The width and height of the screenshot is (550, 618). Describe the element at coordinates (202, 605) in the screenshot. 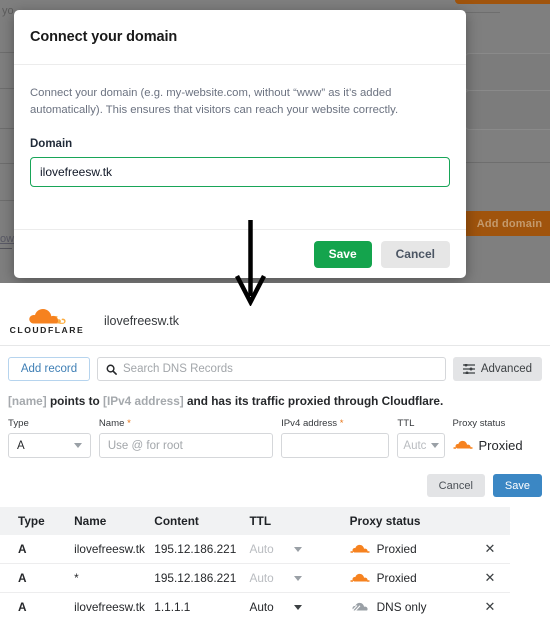

I see `cell-content: 1.1.1.1` at that location.